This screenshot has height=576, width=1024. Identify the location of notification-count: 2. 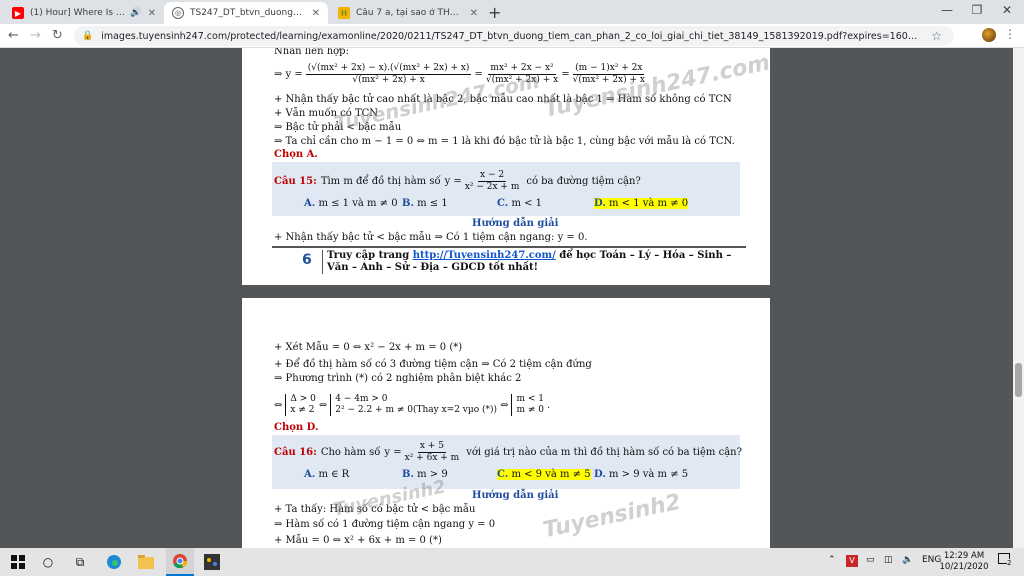
(1009, 563).